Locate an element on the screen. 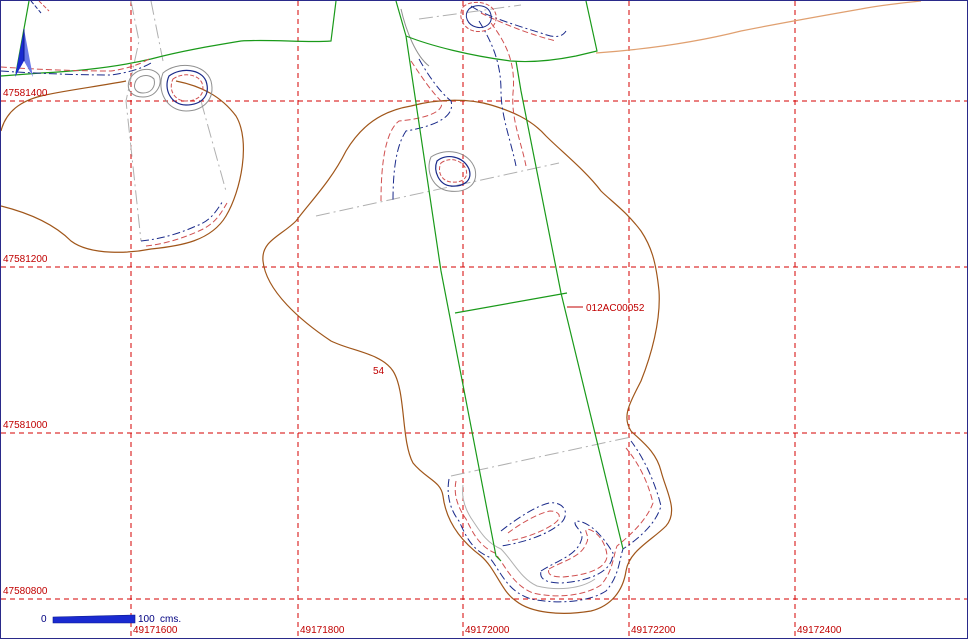 This screenshot has width=968, height=639. south-pond-outline-blue is located at coordinates (533, 524).